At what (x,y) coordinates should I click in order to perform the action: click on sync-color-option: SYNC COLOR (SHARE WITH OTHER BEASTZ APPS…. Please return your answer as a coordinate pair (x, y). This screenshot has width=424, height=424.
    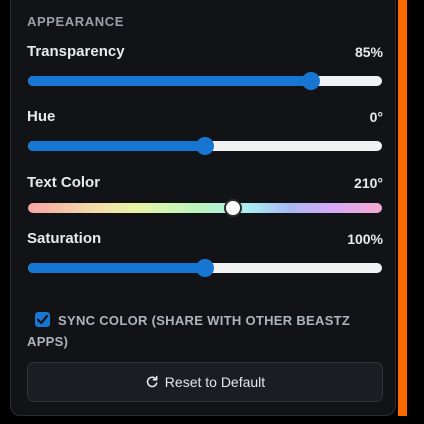
    Looking at the image, I should click on (202, 330).